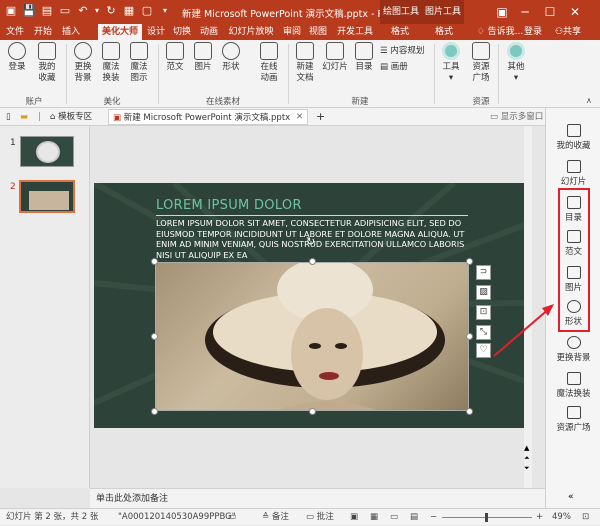 This screenshot has height=526, width=600. What do you see at coordinates (527, 468) in the screenshot?
I see `next-slide-icon: ⏷` at bounding box center [527, 468].